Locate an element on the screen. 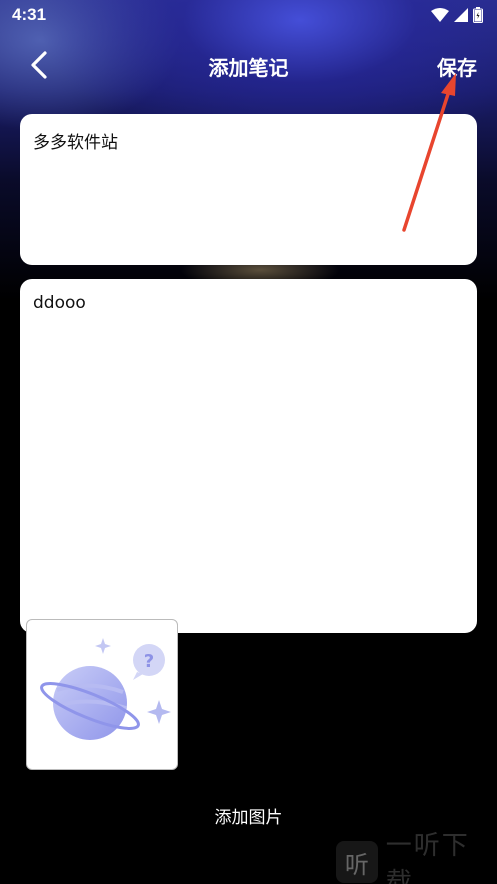  watermark: 听 一听下载 is located at coordinates (416, 857).